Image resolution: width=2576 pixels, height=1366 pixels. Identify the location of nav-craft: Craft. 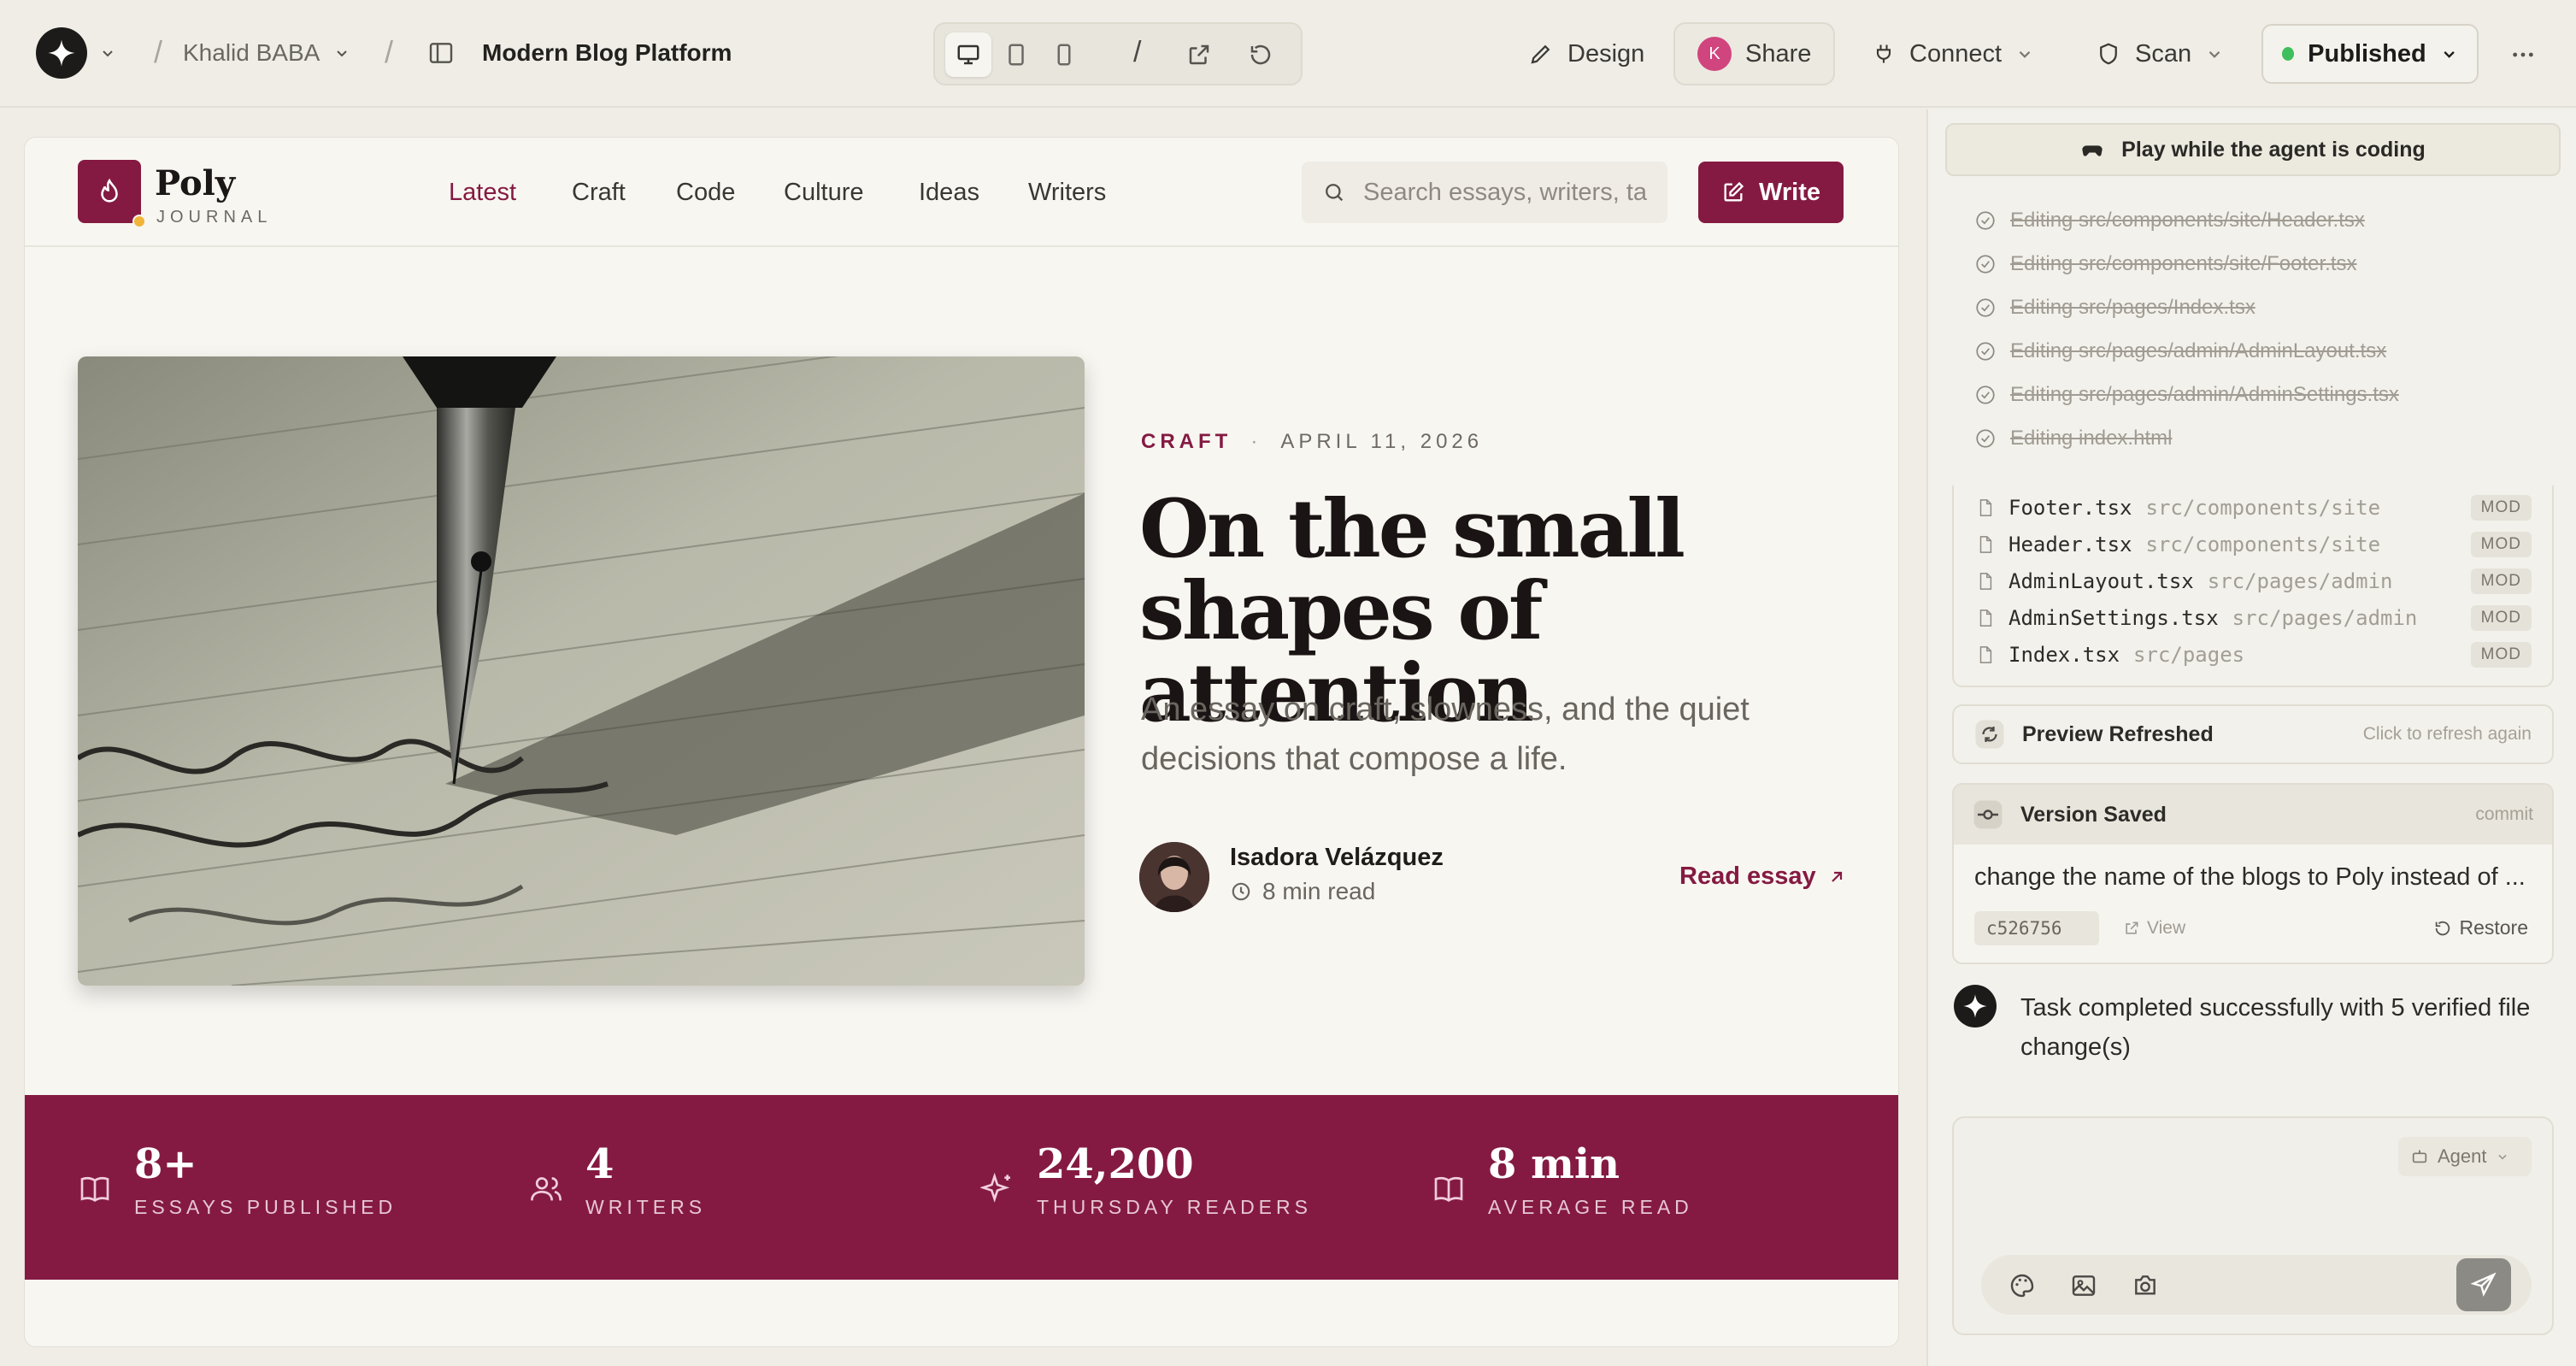
(599, 193).